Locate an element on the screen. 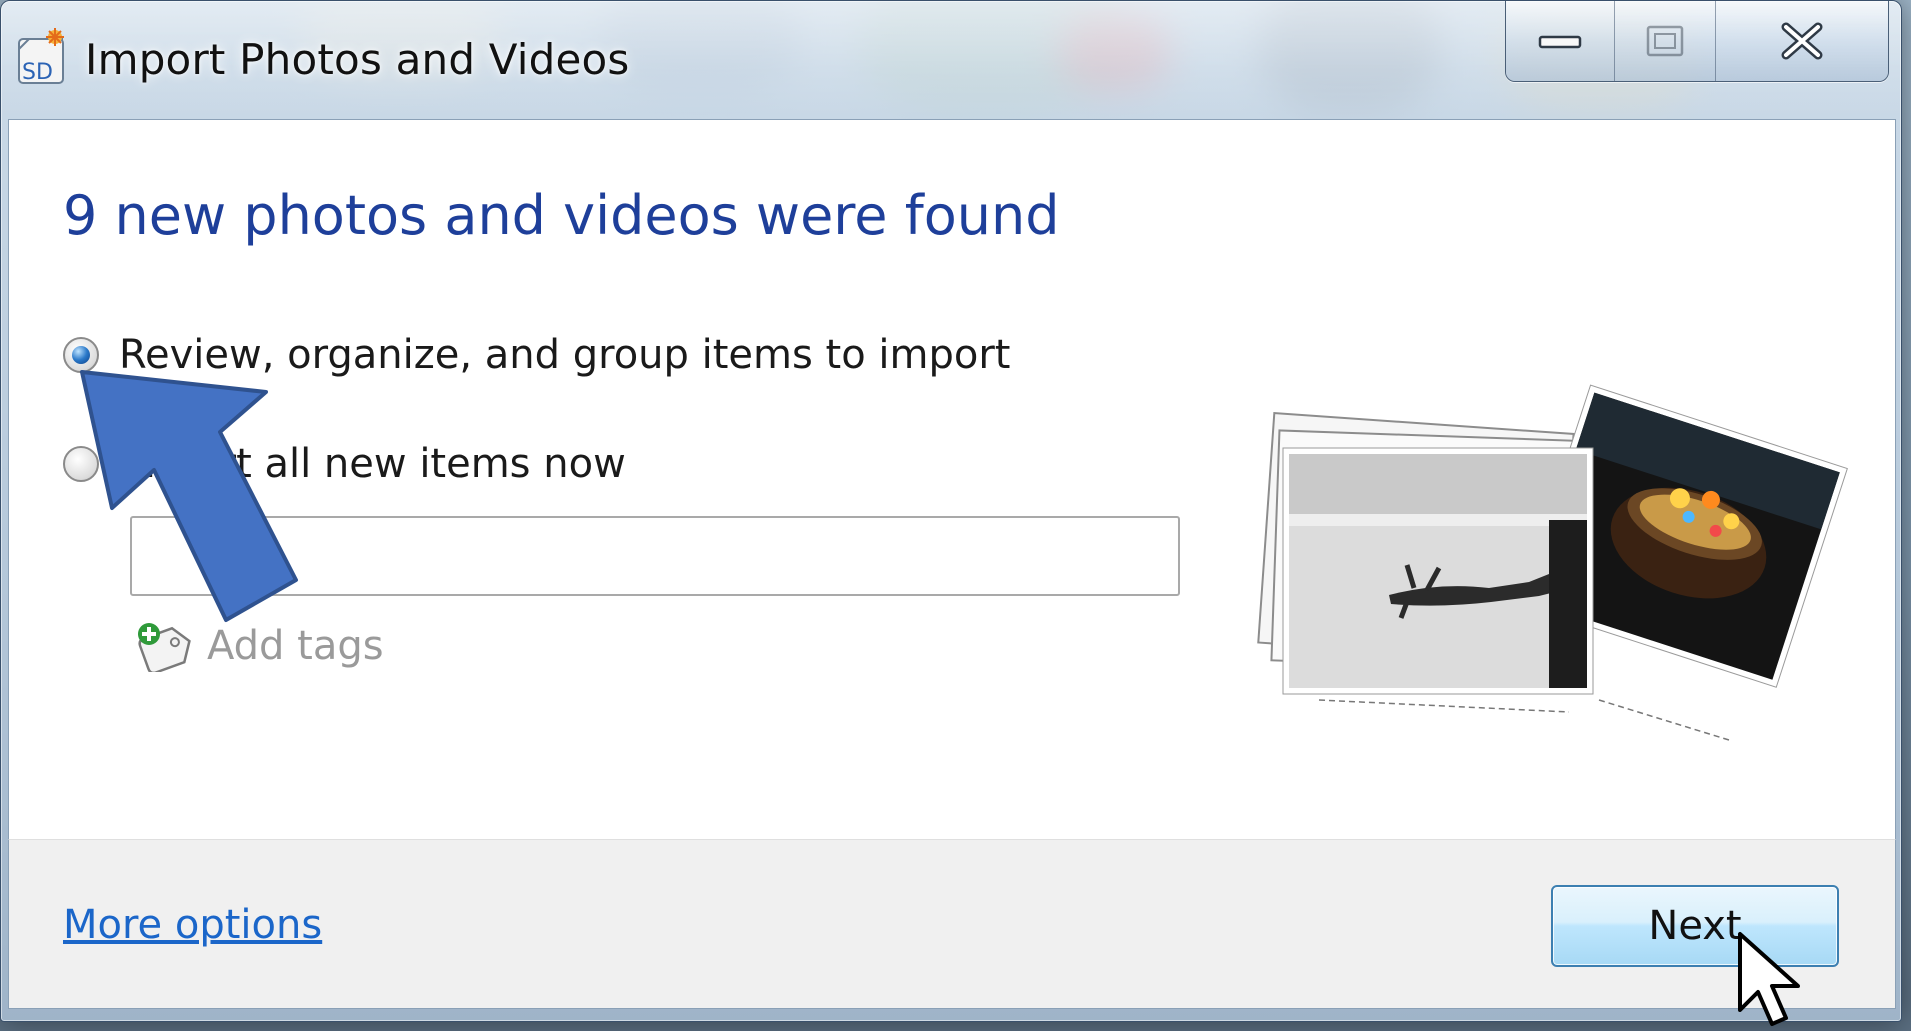 The height and width of the screenshot is (1031, 1911). close-button is located at coordinates (1801, 41).